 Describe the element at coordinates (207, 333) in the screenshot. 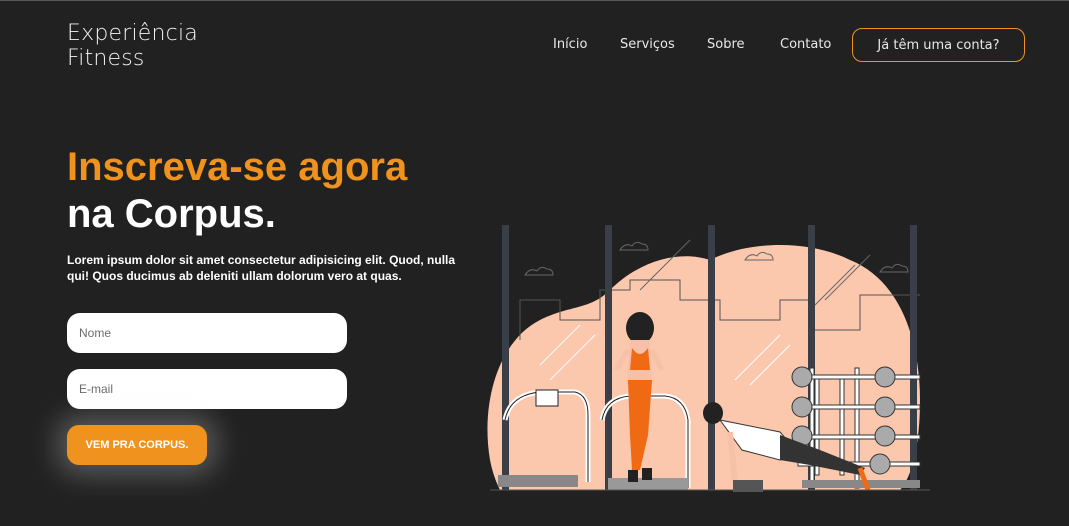

I see `name-input` at that location.